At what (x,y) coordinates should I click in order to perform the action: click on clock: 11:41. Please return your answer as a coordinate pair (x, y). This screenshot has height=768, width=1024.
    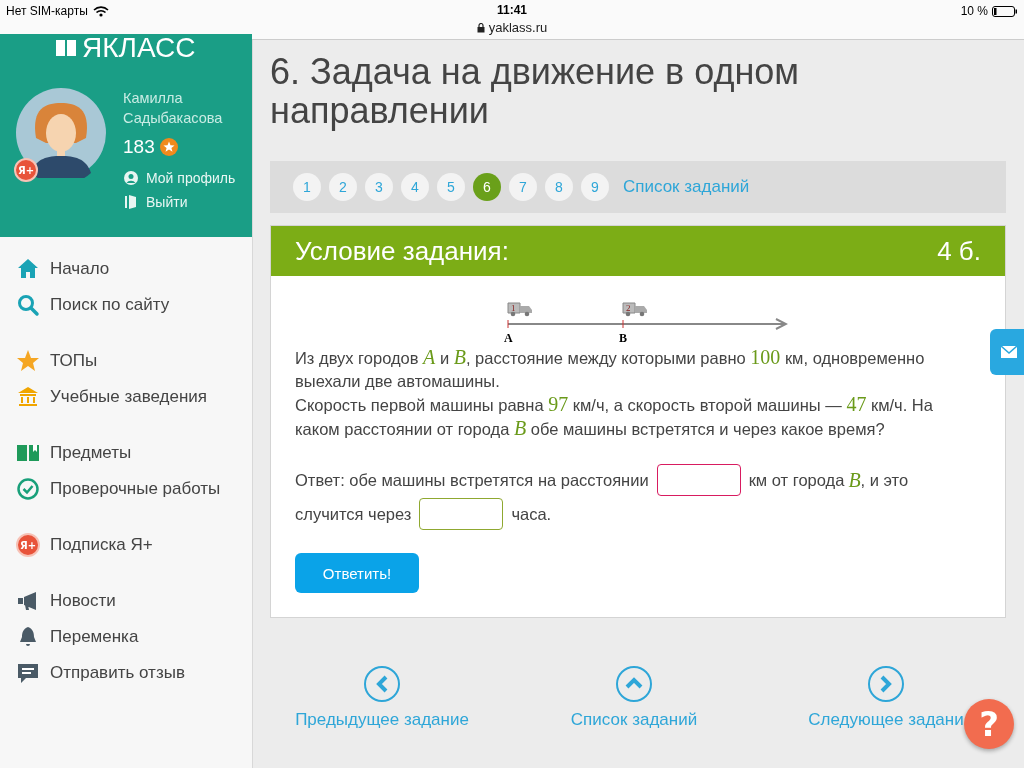
    Looking at the image, I should click on (512, 10).